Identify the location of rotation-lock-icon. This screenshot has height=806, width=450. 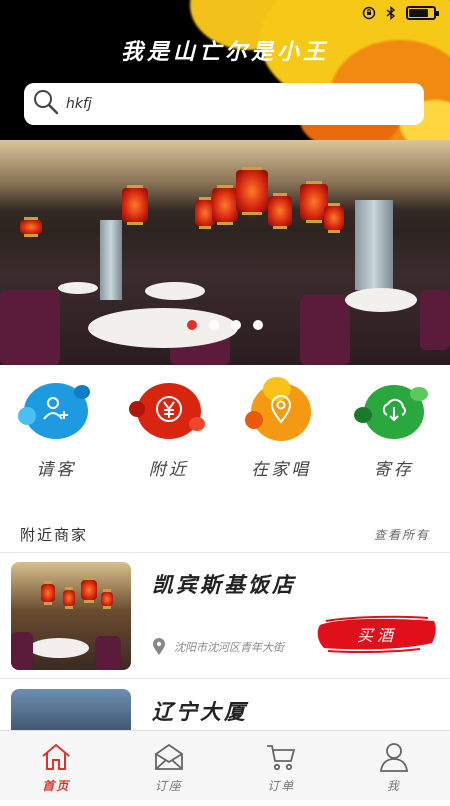
(369, 13).